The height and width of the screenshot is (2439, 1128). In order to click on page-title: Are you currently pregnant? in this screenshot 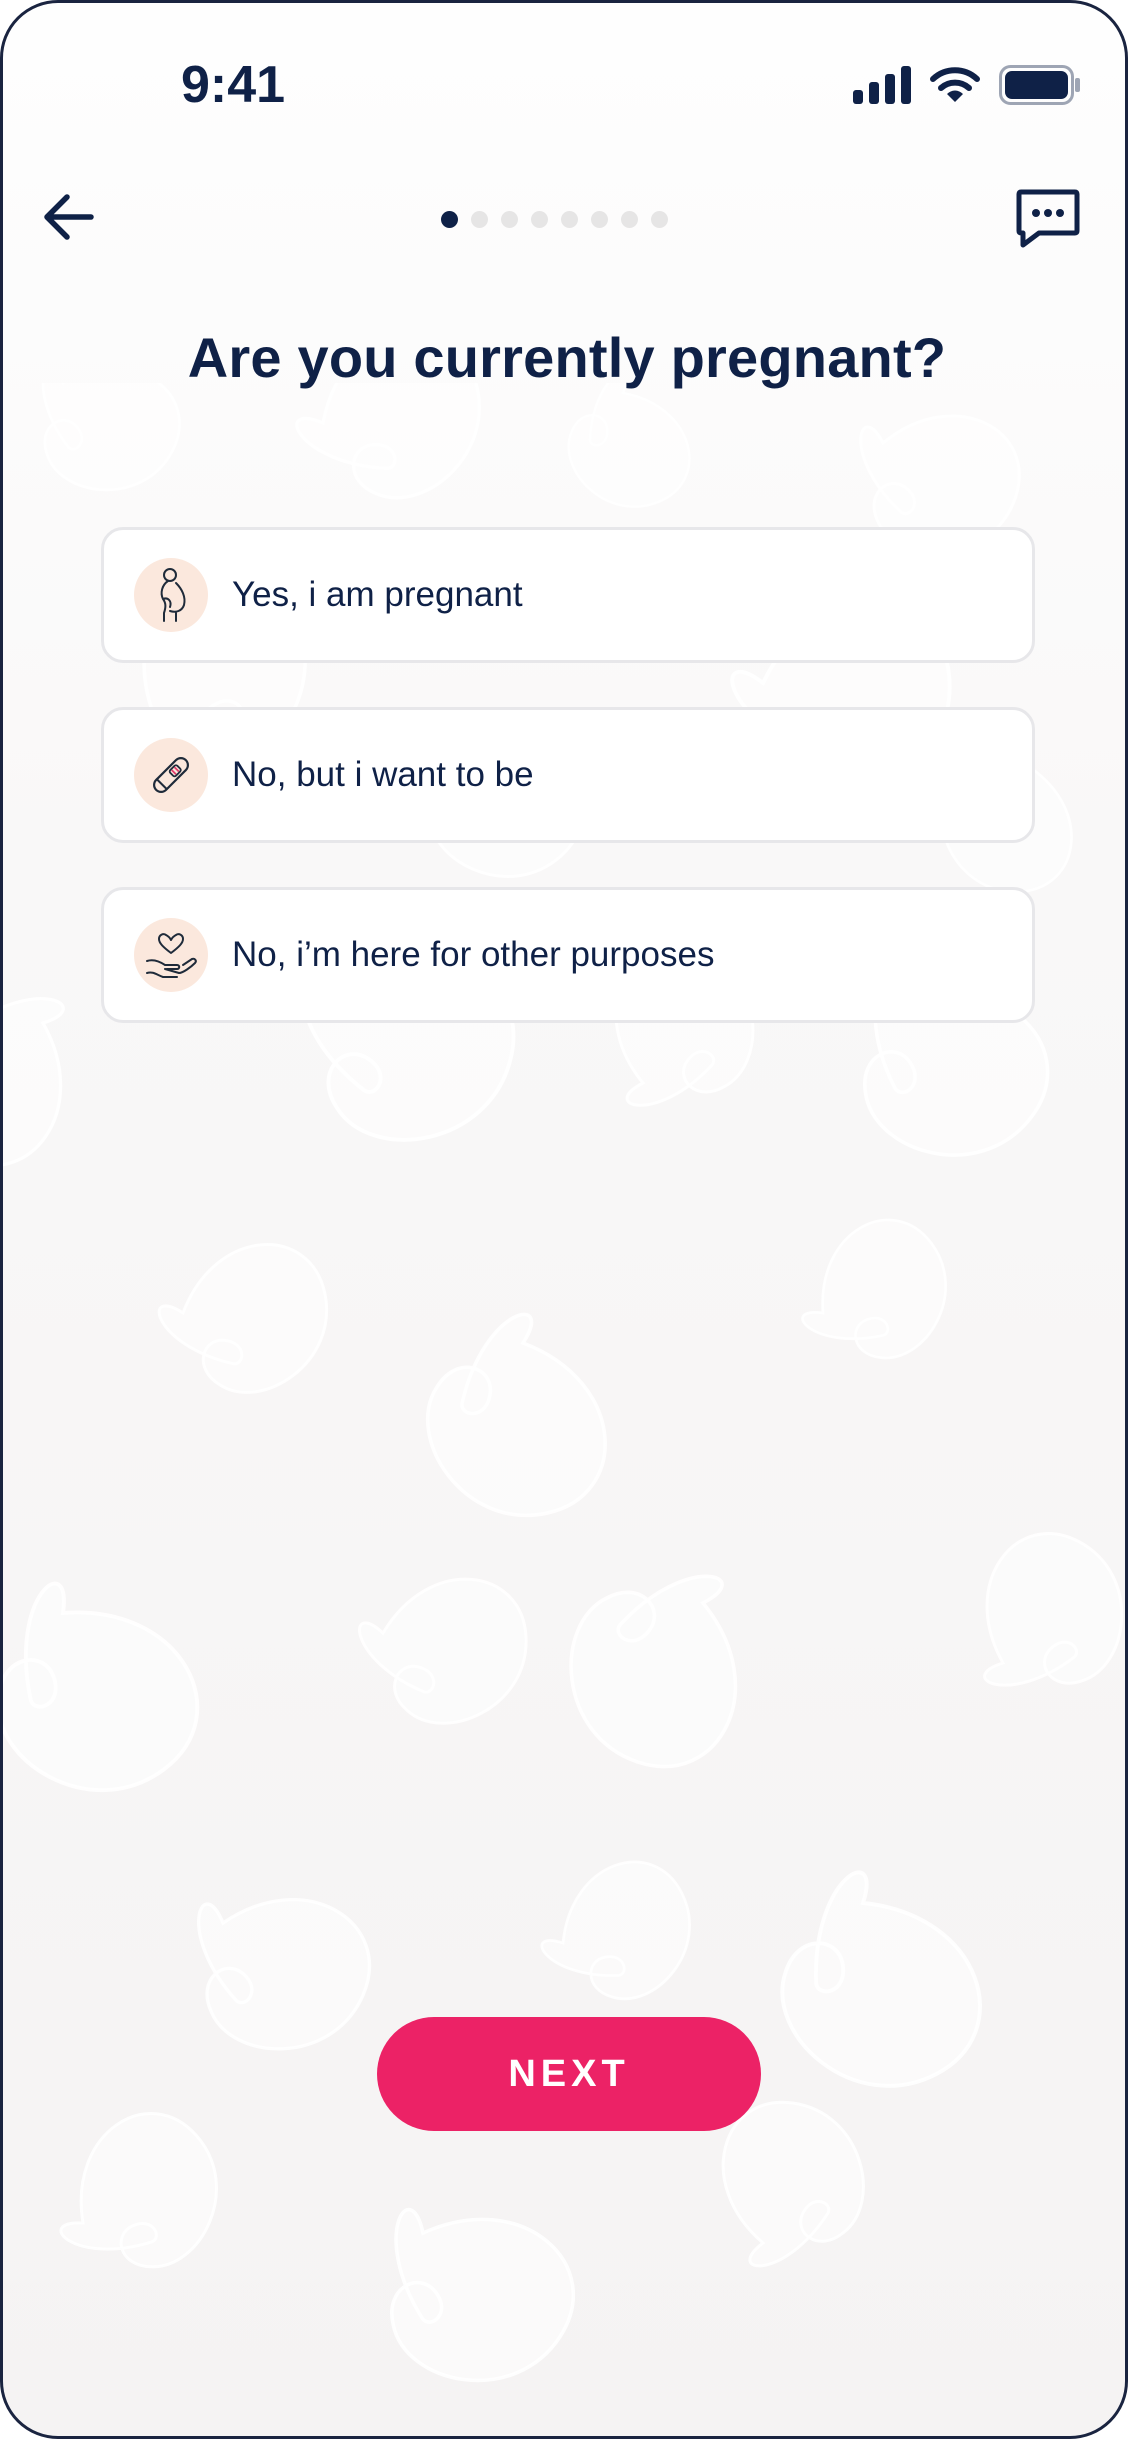, I will do `click(567, 357)`.